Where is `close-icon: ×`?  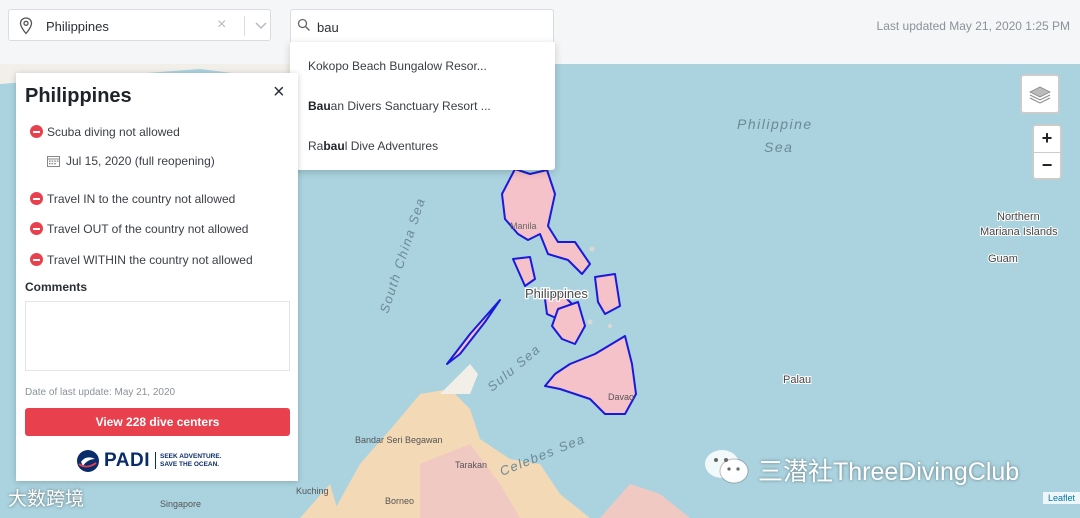
close-icon: × is located at coordinates (279, 92).